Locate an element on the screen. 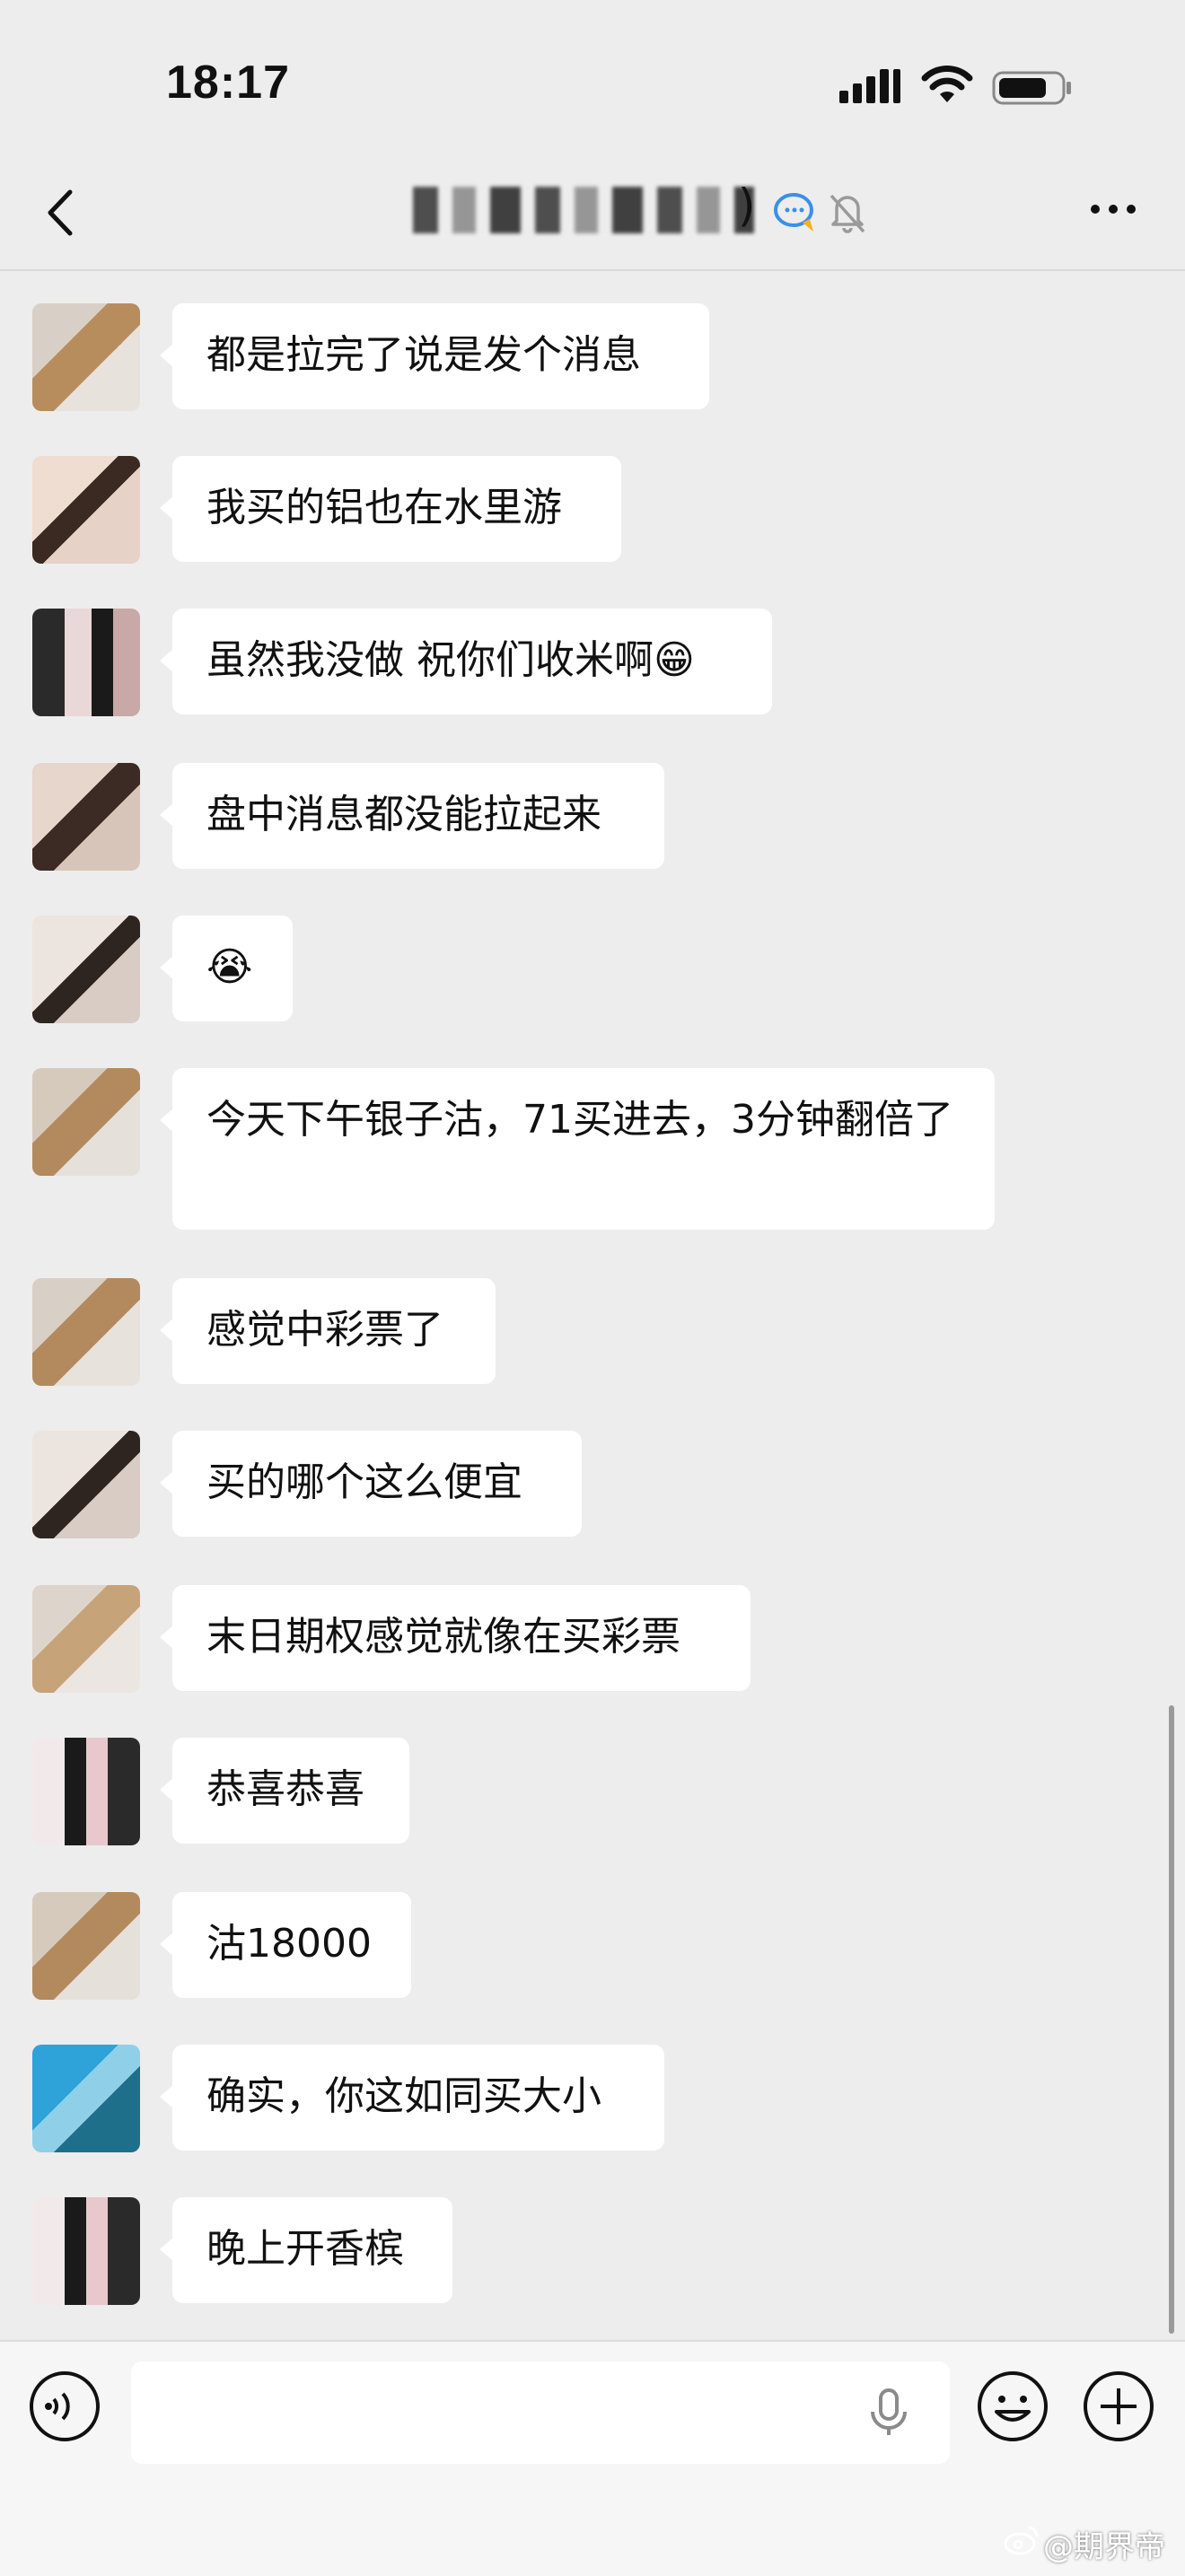 This screenshot has height=2576, width=1185. chat-header: ) is located at coordinates (592, 212).